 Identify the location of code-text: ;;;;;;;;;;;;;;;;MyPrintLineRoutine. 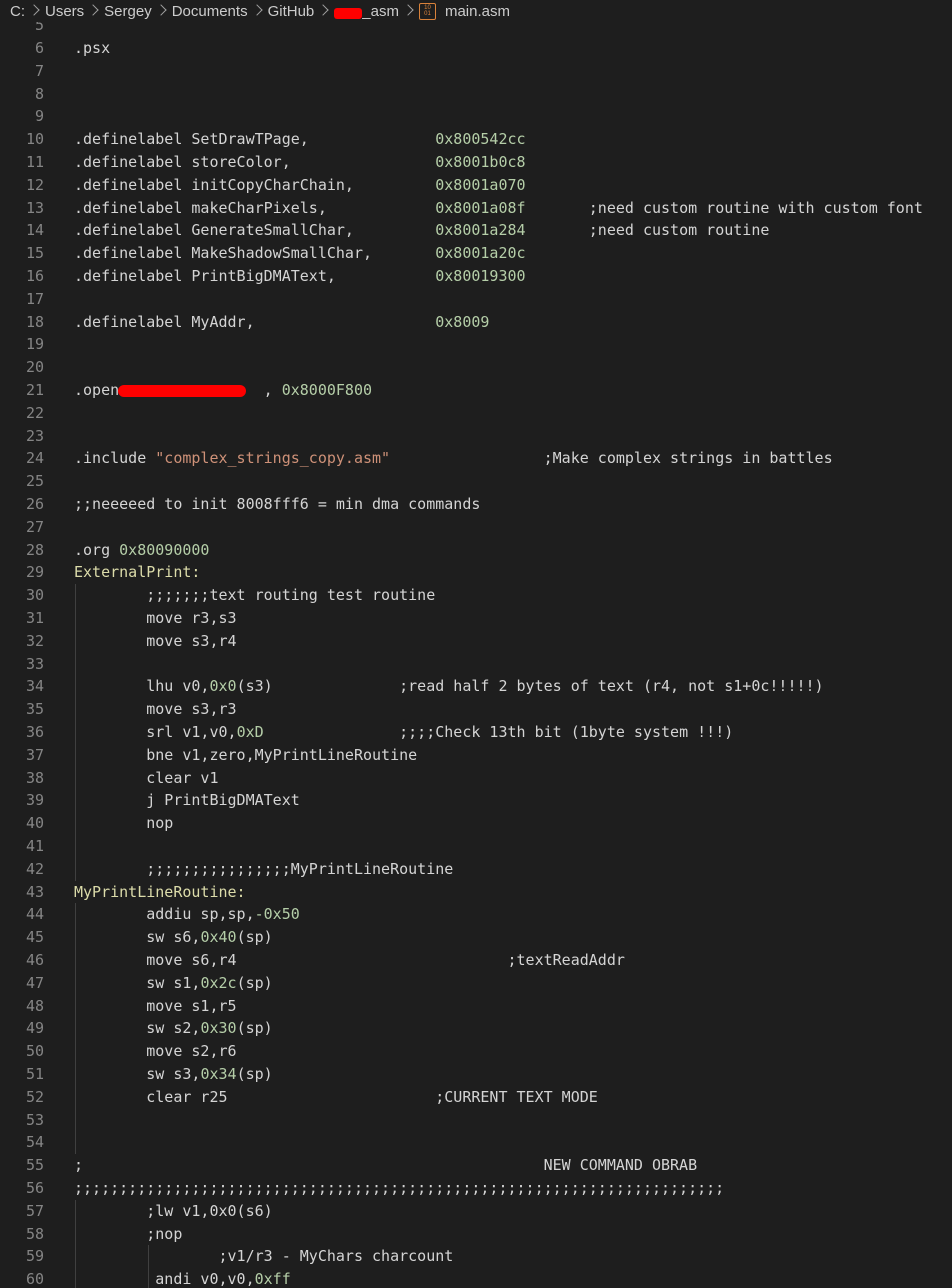
(263, 869).